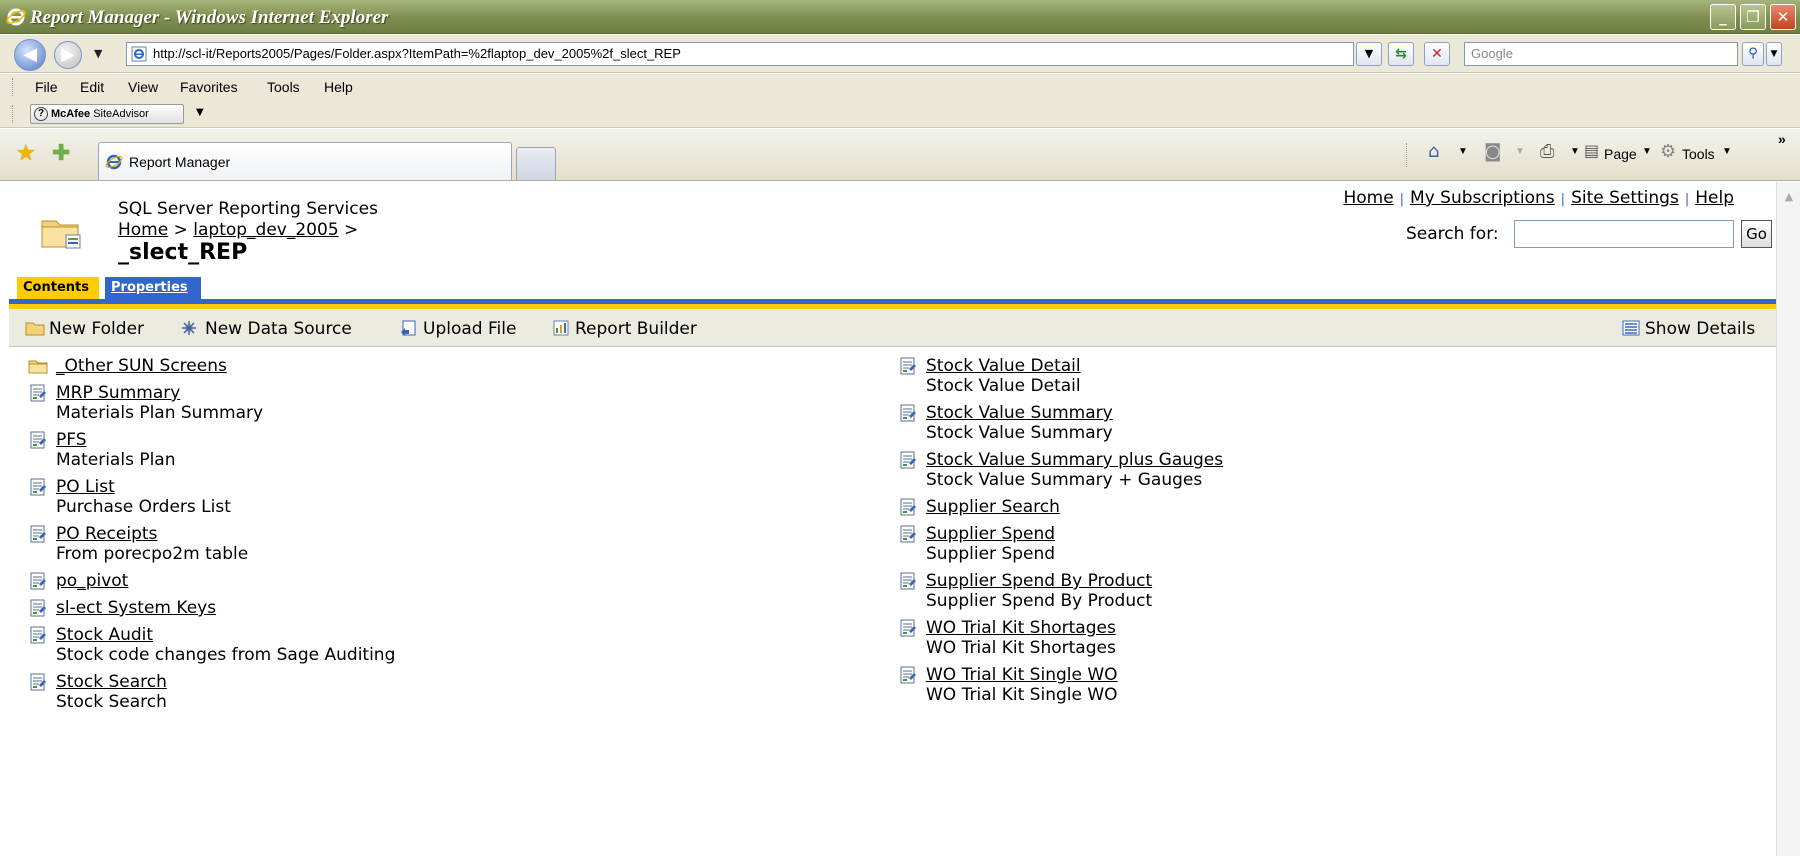 The image size is (1800, 856). What do you see at coordinates (1482, 198) in the screenshot?
I see `my-subscriptions-link: My Subscriptions` at bounding box center [1482, 198].